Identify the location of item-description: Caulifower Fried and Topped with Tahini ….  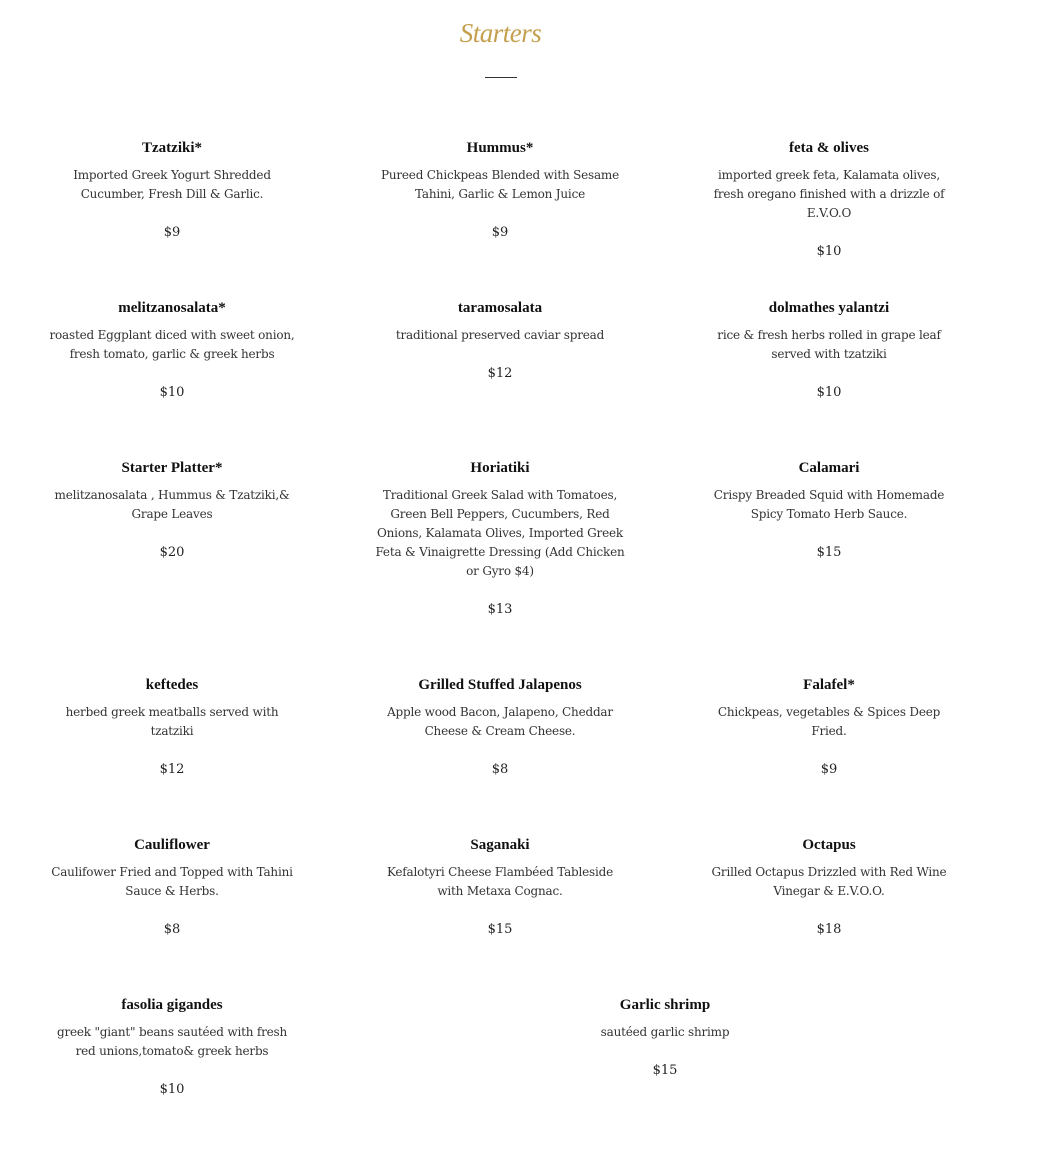
(172, 881).